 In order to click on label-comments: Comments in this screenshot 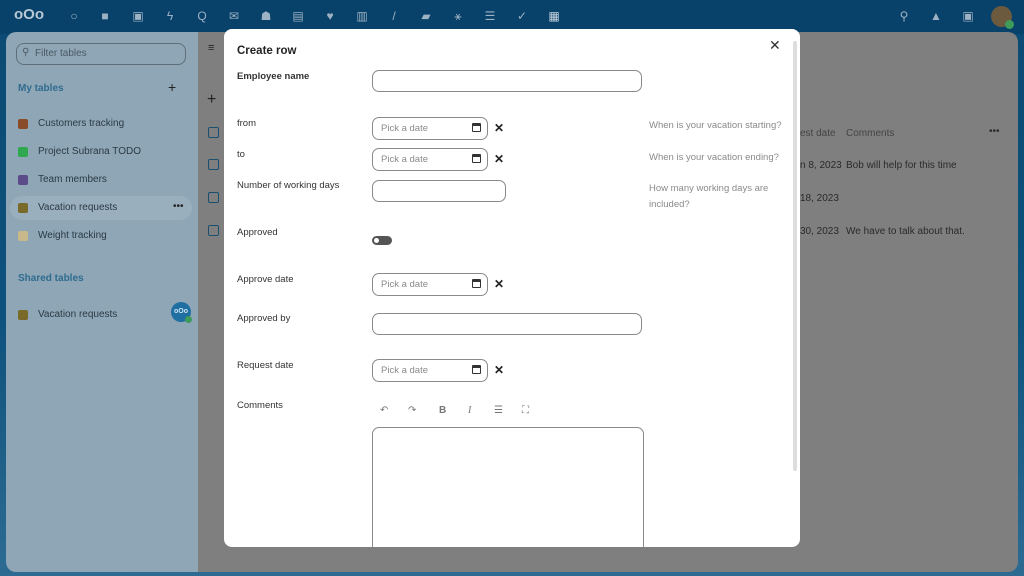, I will do `click(260, 405)`.